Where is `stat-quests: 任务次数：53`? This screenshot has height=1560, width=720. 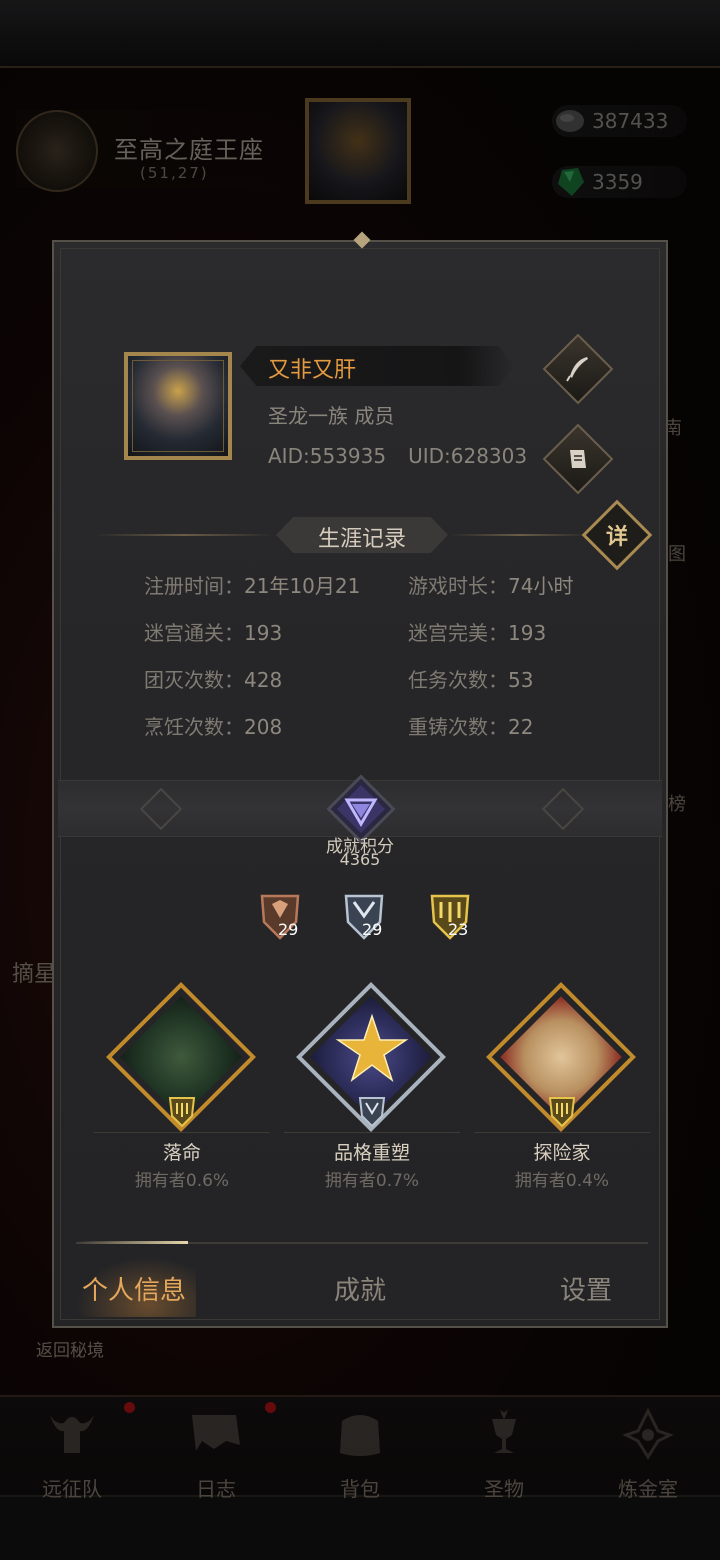 stat-quests: 任务次数：53 is located at coordinates (471, 680).